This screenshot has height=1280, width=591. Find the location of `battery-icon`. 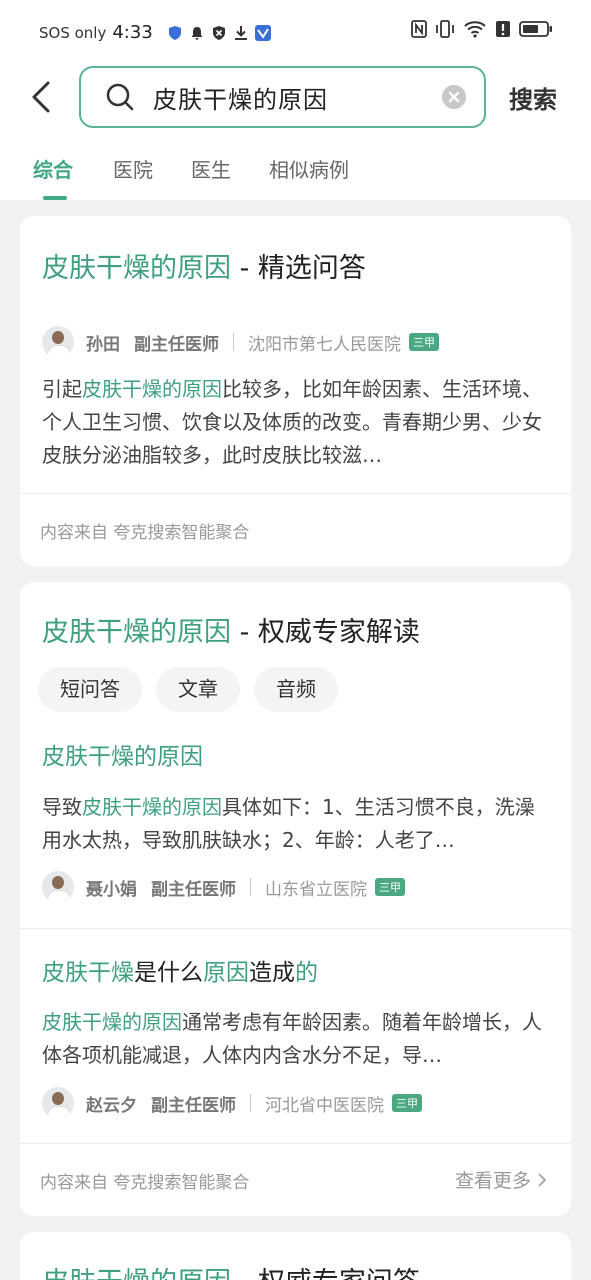

battery-icon is located at coordinates (535, 29).